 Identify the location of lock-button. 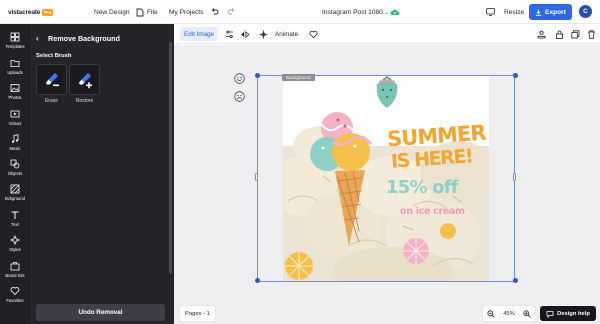
(559, 34).